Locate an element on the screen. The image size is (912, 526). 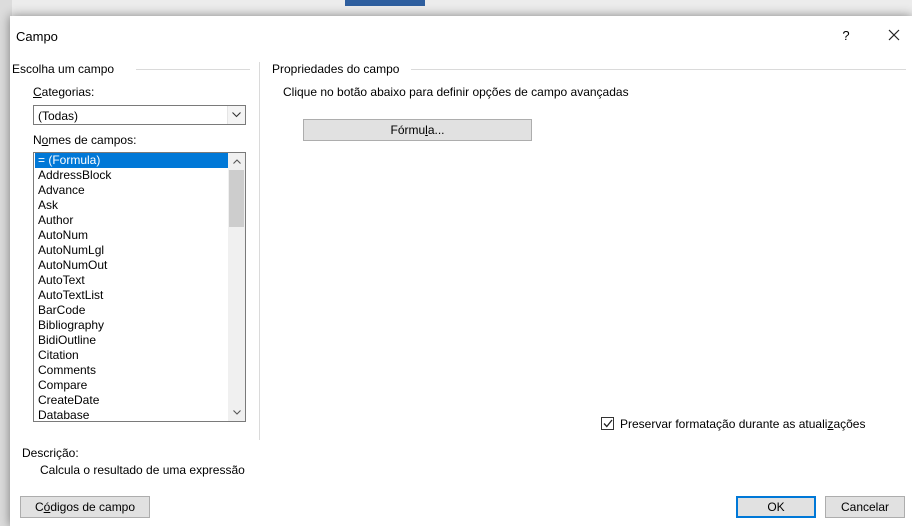
field-properties-section-title: Propriedades do campo is located at coordinates (336, 69).